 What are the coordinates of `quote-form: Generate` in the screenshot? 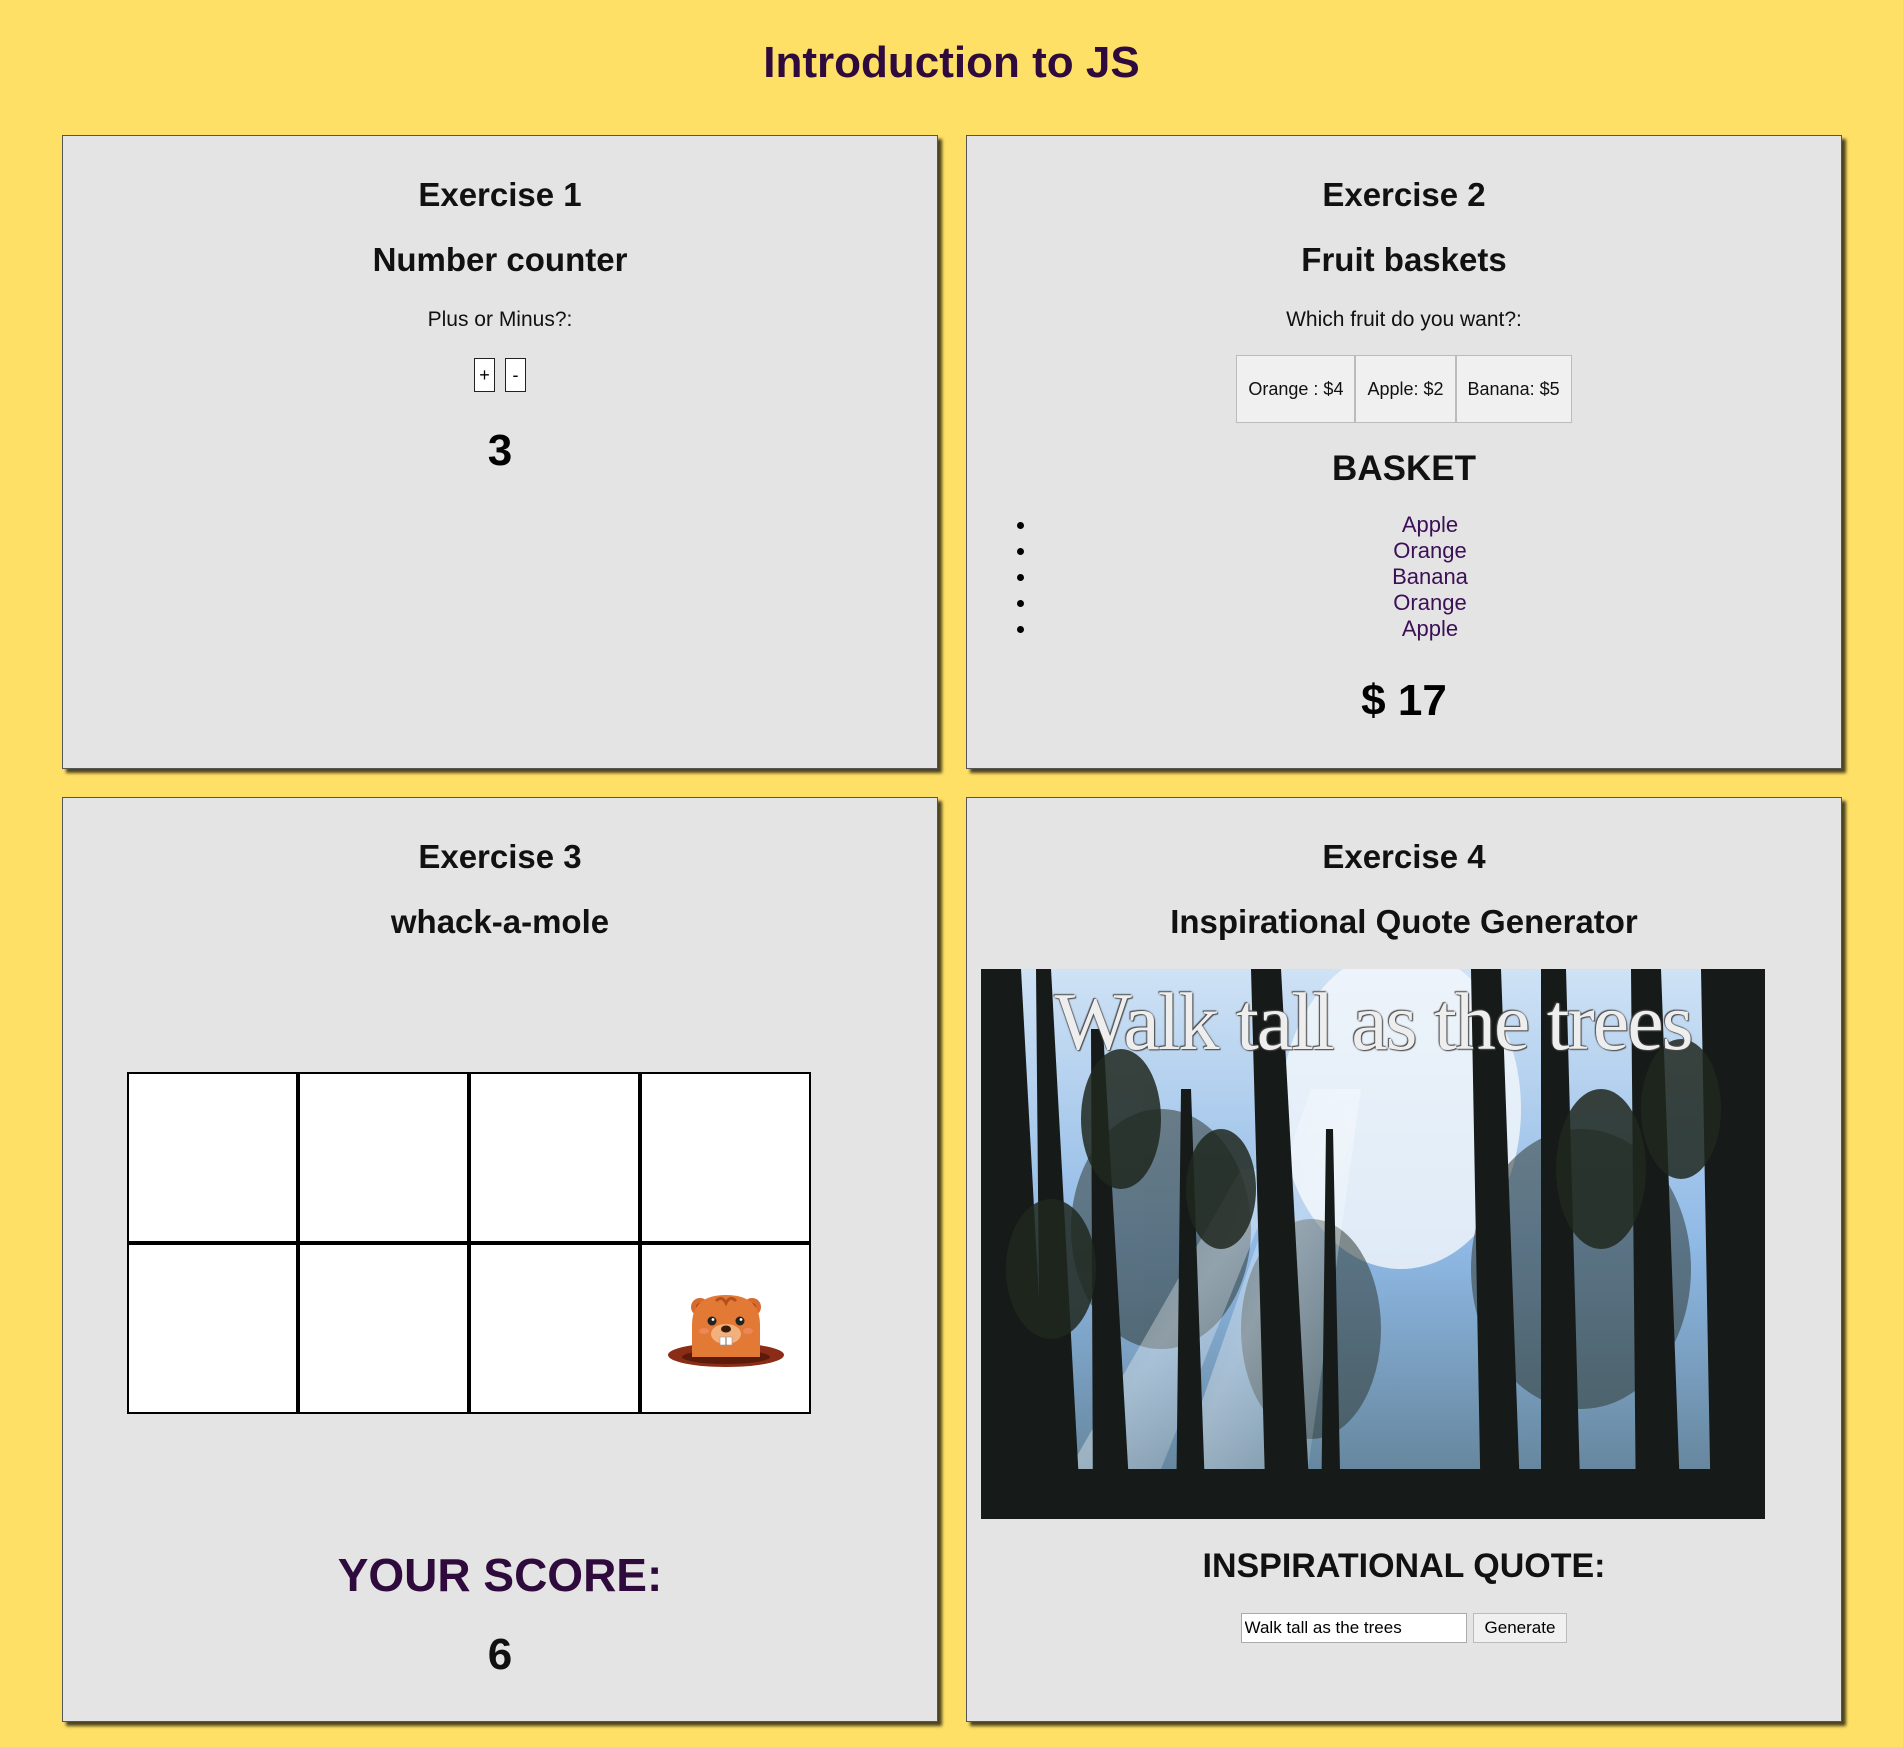 It's located at (1404, 1628).